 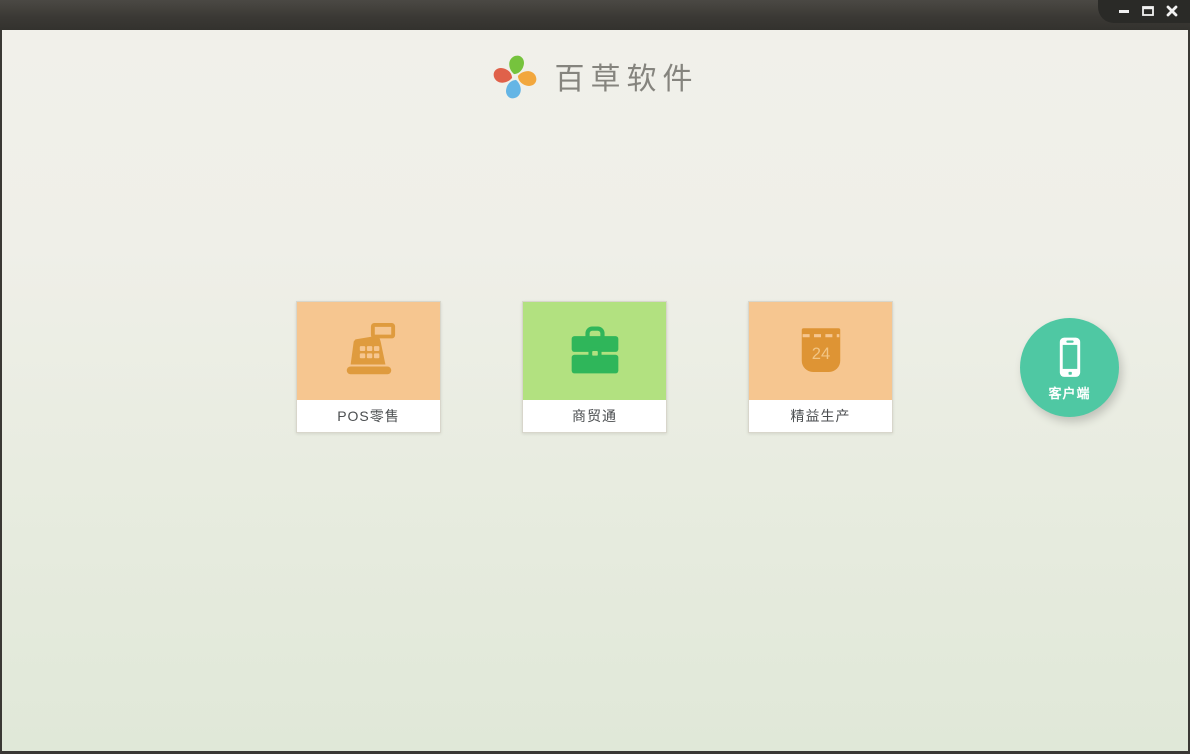 What do you see at coordinates (595, 15) in the screenshot?
I see `titlebar` at bounding box center [595, 15].